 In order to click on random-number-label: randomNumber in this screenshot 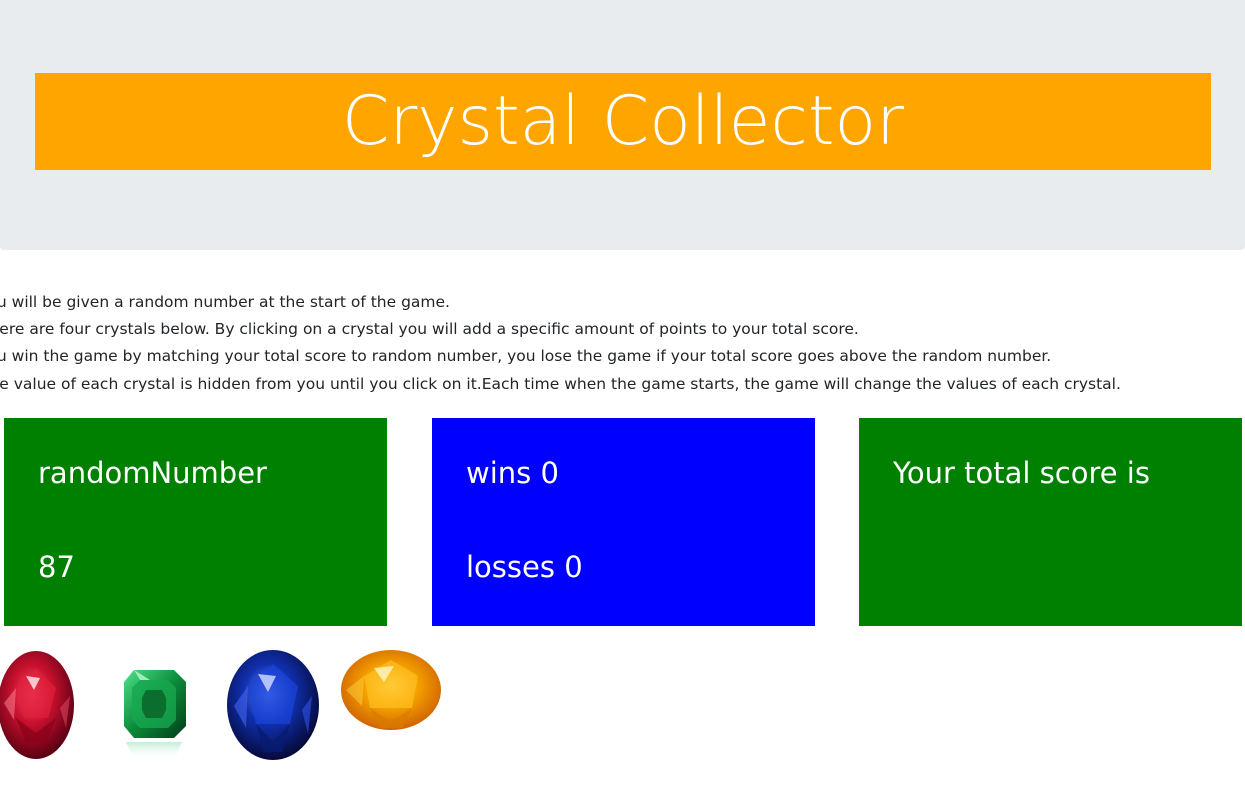, I will do `click(152, 473)`.